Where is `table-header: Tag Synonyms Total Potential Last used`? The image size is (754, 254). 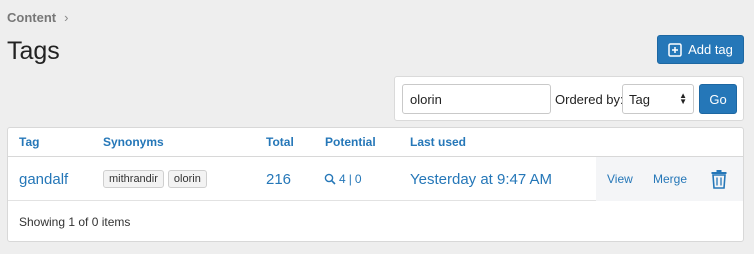 table-header: Tag Synonyms Total Potential Last used is located at coordinates (375, 142).